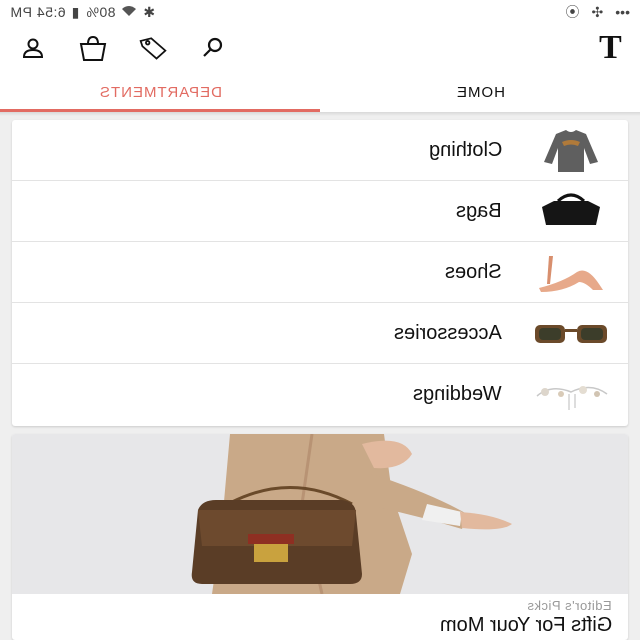  I want to click on tag-icon, so click(153, 48).